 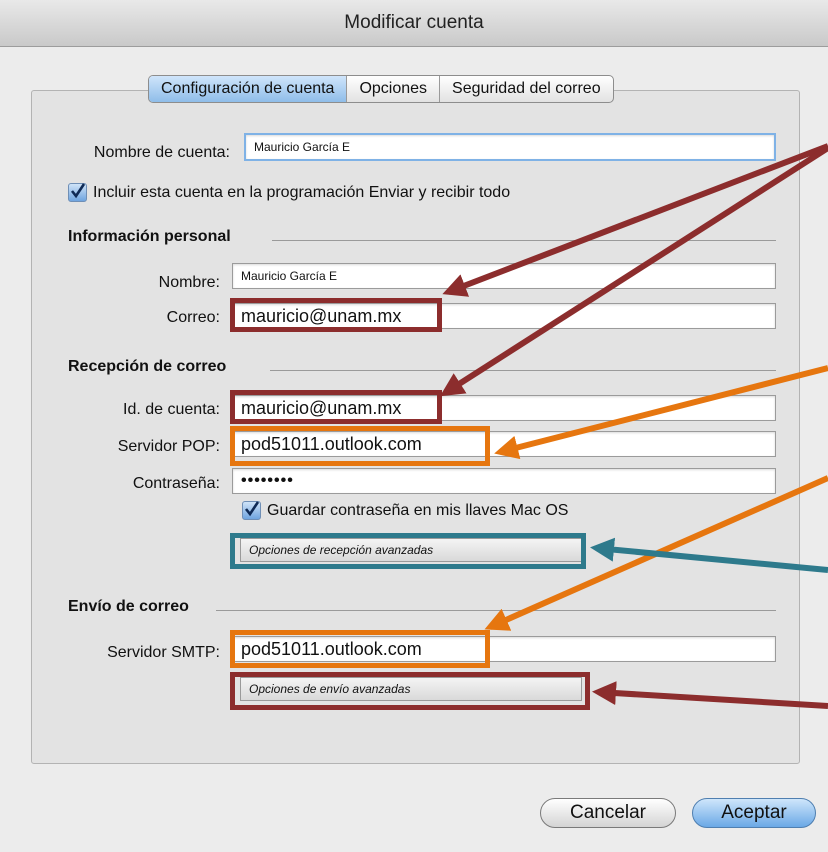 What do you see at coordinates (661, 412) in the screenshot?
I see `arrow-to-pop-server` at bounding box center [661, 412].